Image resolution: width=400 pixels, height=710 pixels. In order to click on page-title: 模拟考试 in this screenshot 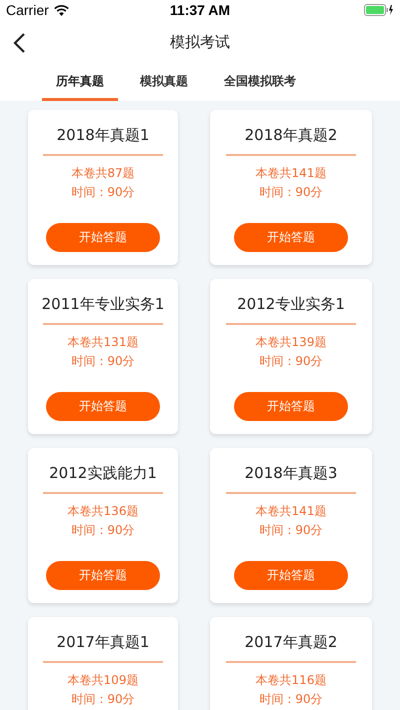, I will do `click(200, 42)`.